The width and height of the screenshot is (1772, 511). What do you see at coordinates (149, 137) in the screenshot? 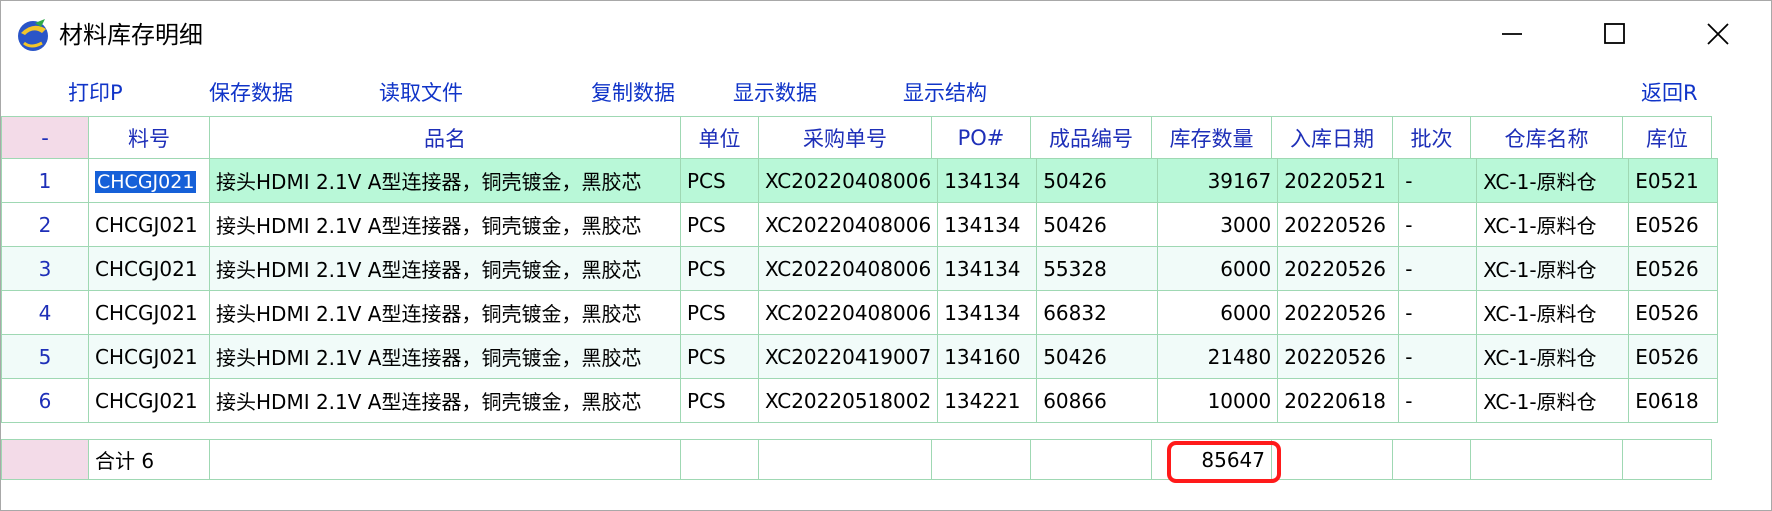
I see `header-part-no: 料号` at bounding box center [149, 137].